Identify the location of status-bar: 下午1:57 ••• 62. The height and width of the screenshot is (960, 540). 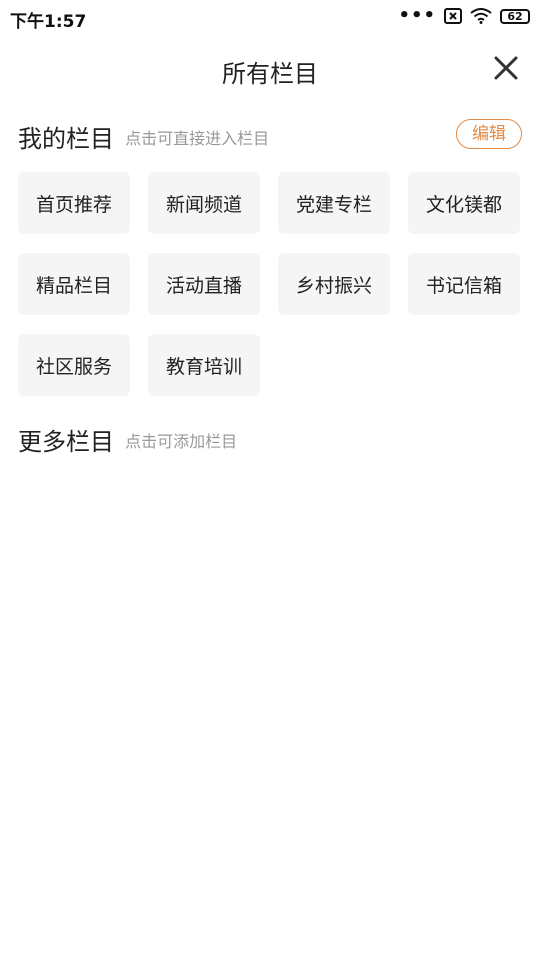
(270, 18).